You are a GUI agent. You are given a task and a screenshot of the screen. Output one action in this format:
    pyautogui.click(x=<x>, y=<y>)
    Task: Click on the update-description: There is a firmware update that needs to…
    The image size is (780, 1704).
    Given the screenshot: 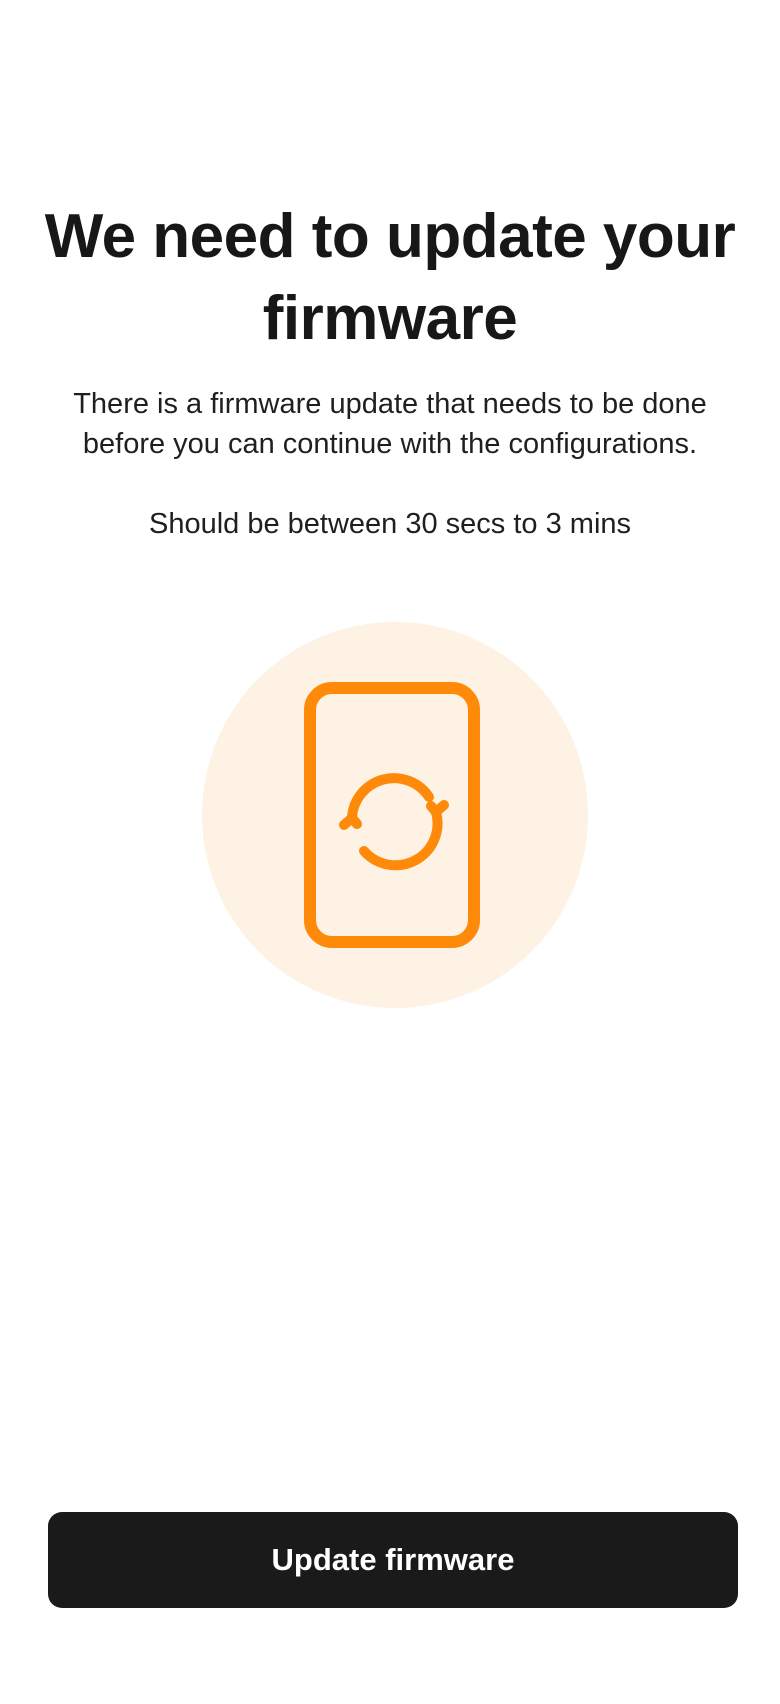 What is the action you would take?
    pyautogui.click(x=390, y=424)
    